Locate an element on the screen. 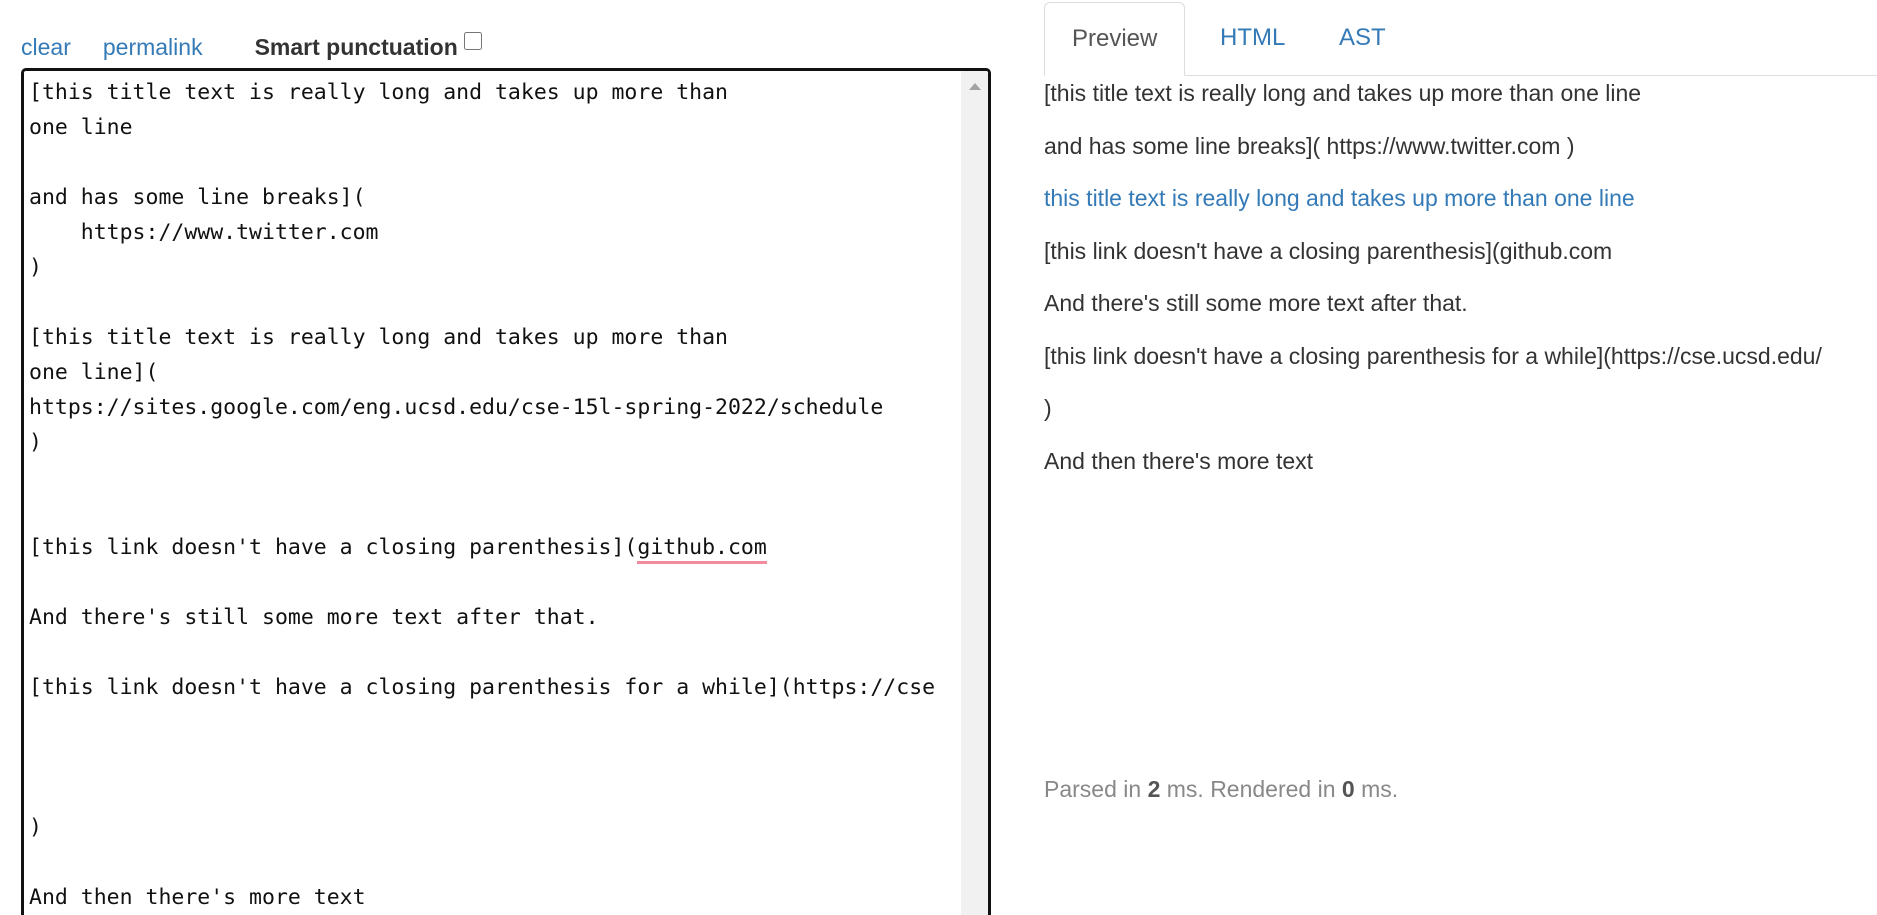 The image size is (1877, 915). editor-line: and has some line breaks]( is located at coordinates (197, 197).